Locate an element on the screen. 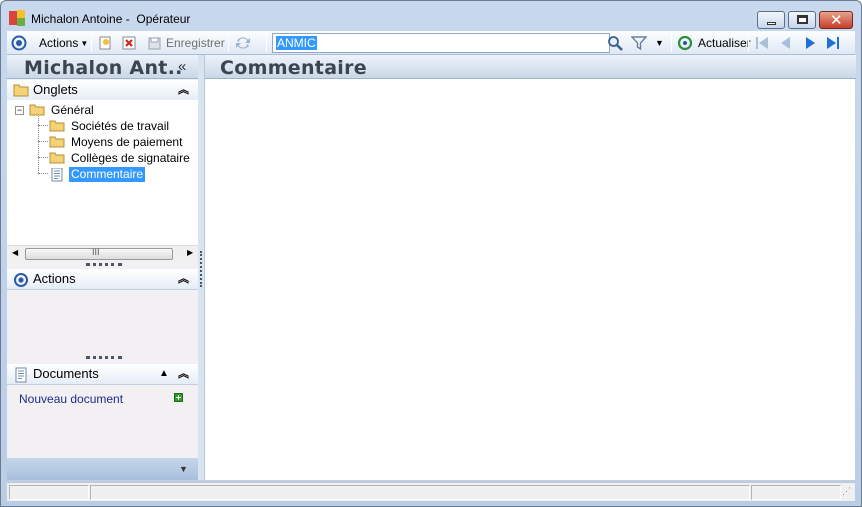  refresh-icon is located at coordinates (685, 43).